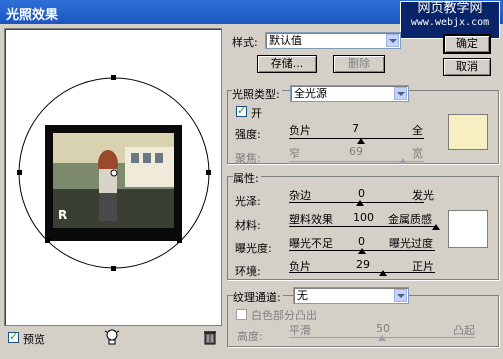 The width and height of the screenshot is (503, 359). What do you see at coordinates (383, 273) in the screenshot?
I see `ambience-slider-thumb` at bounding box center [383, 273].